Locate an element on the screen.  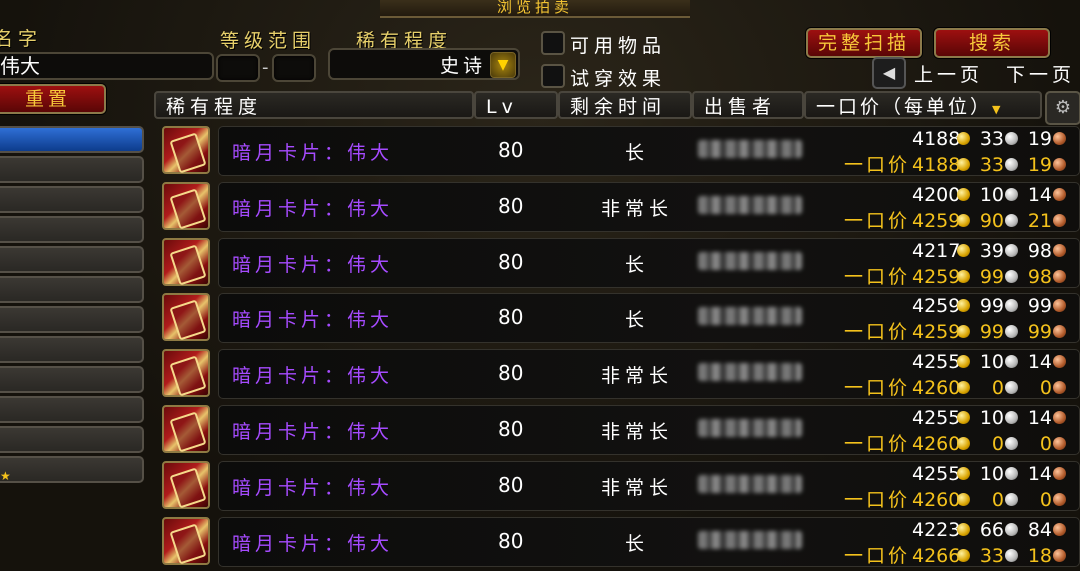
column-header-time-left: 剩余时间 is located at coordinates (625, 105).